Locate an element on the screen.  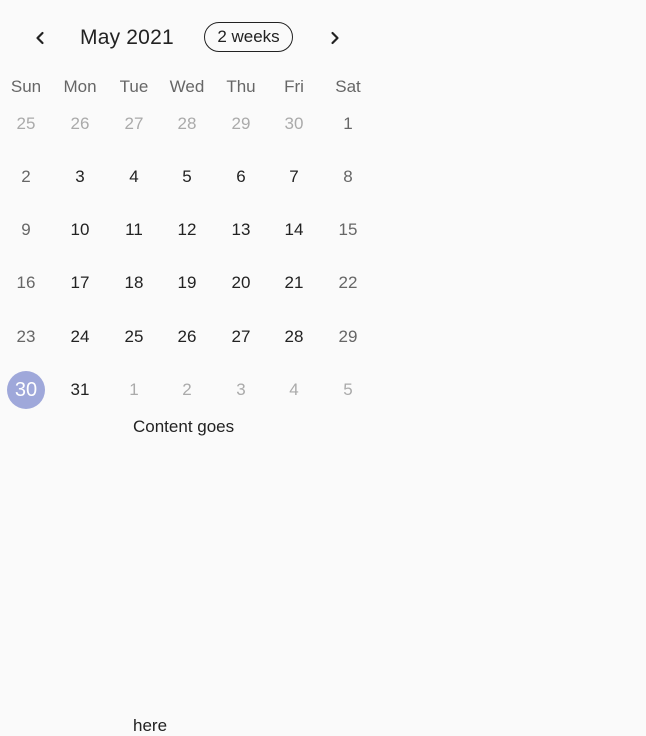
outside-day-cell: 2 is located at coordinates (187, 390).